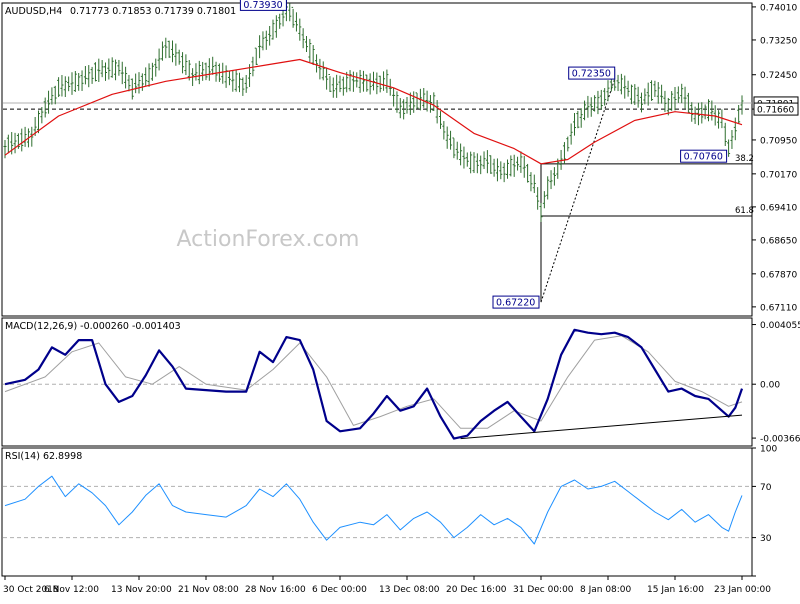 The width and height of the screenshot is (800, 604). I want to click on price-y-tick-label: 0.68650, so click(778, 241).